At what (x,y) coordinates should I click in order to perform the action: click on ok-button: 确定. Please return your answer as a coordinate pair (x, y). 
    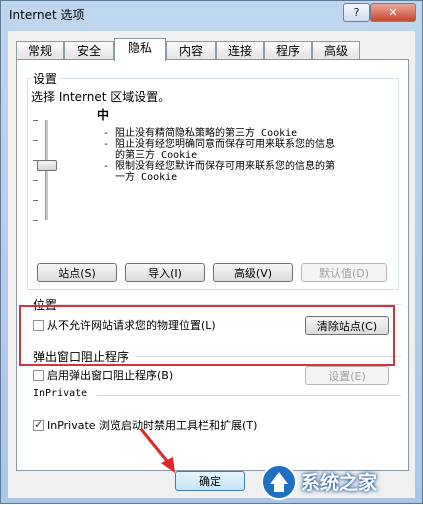
    Looking at the image, I should click on (210, 481).